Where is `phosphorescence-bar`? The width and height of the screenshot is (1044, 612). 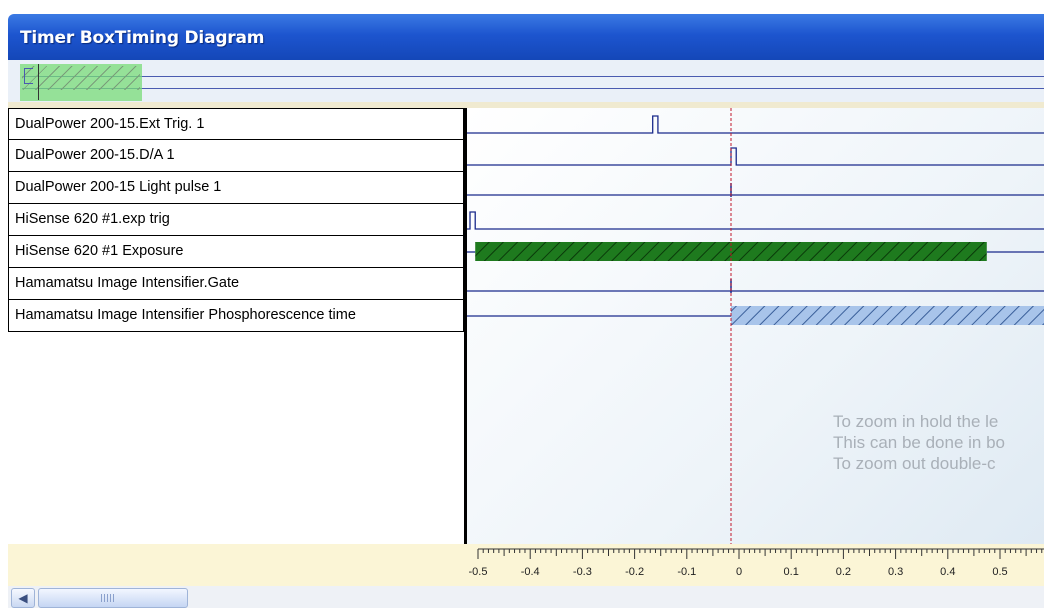
phosphorescence-bar is located at coordinates (887, 315).